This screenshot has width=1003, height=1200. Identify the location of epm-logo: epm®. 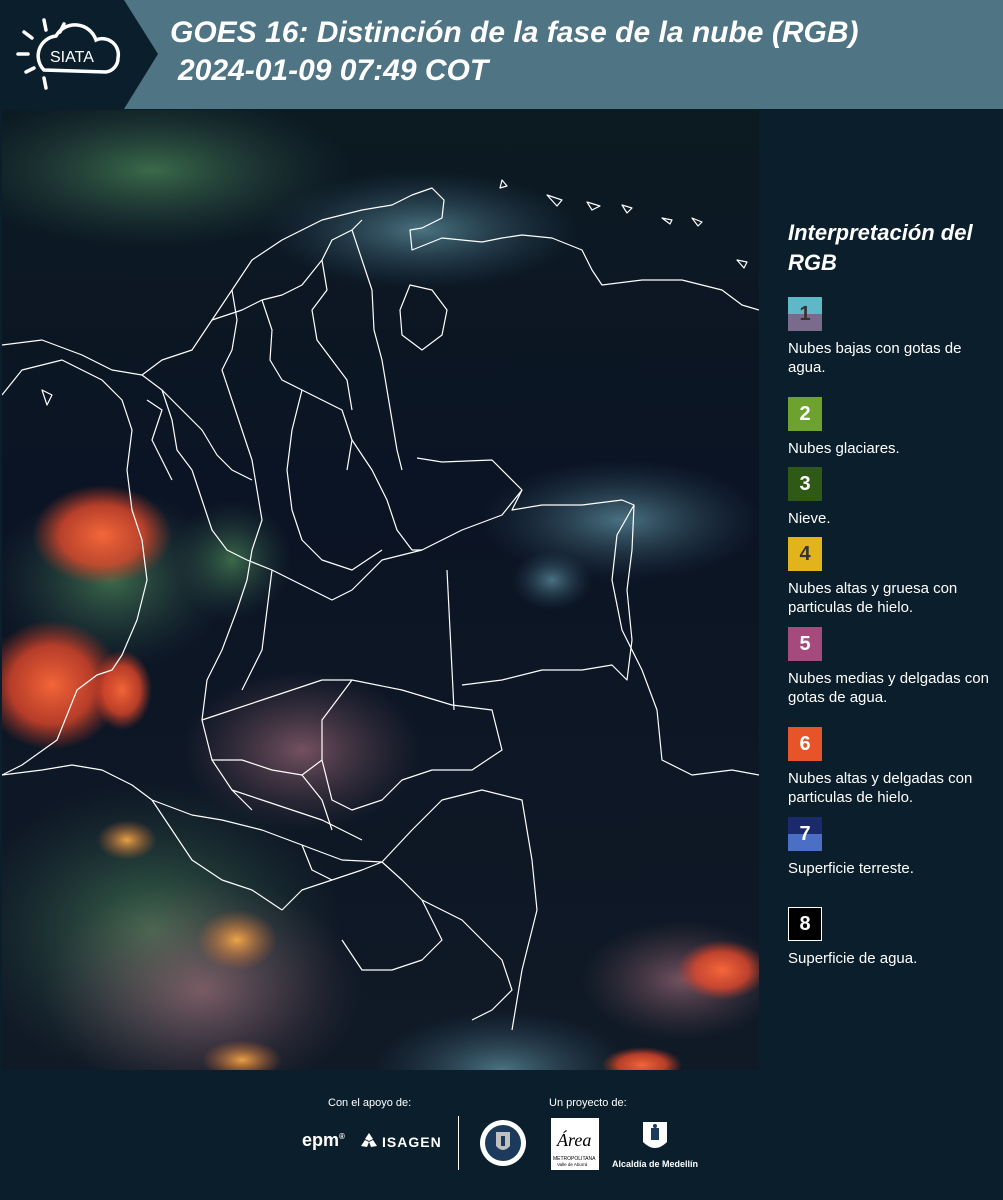
(323, 1140).